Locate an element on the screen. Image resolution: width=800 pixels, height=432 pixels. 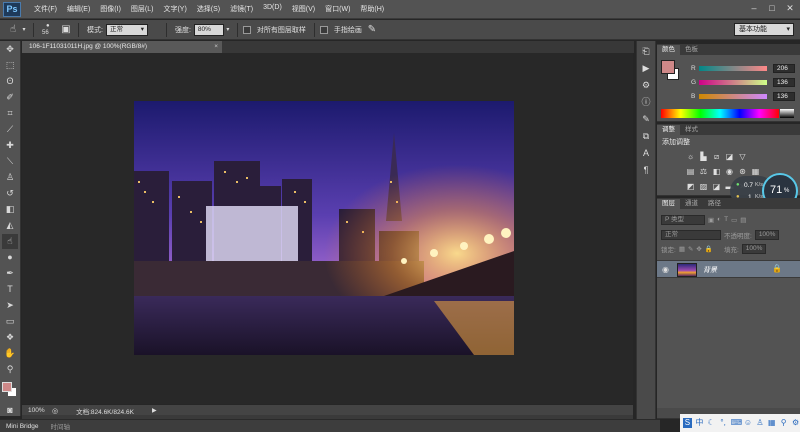
filter-smart-icon: ▤ is located at coordinates (743, 220).